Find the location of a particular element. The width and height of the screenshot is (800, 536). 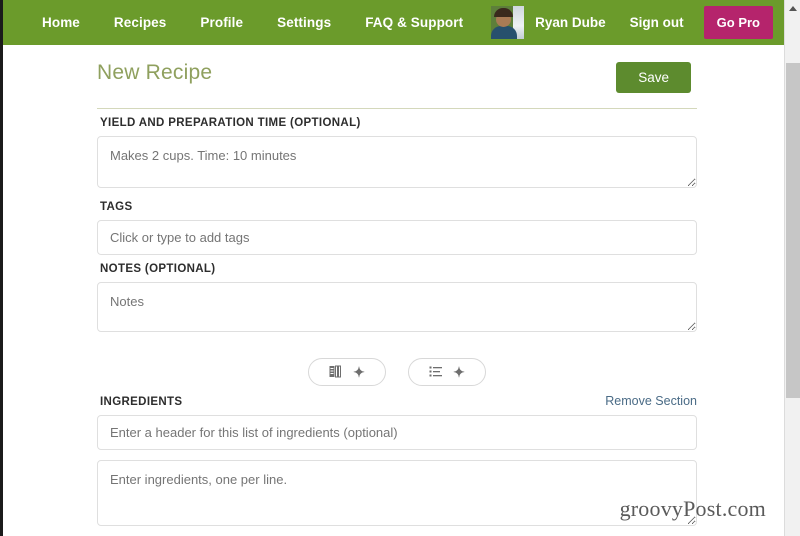

nav-link-faq-support: FAQ & Support is located at coordinates (414, 22).